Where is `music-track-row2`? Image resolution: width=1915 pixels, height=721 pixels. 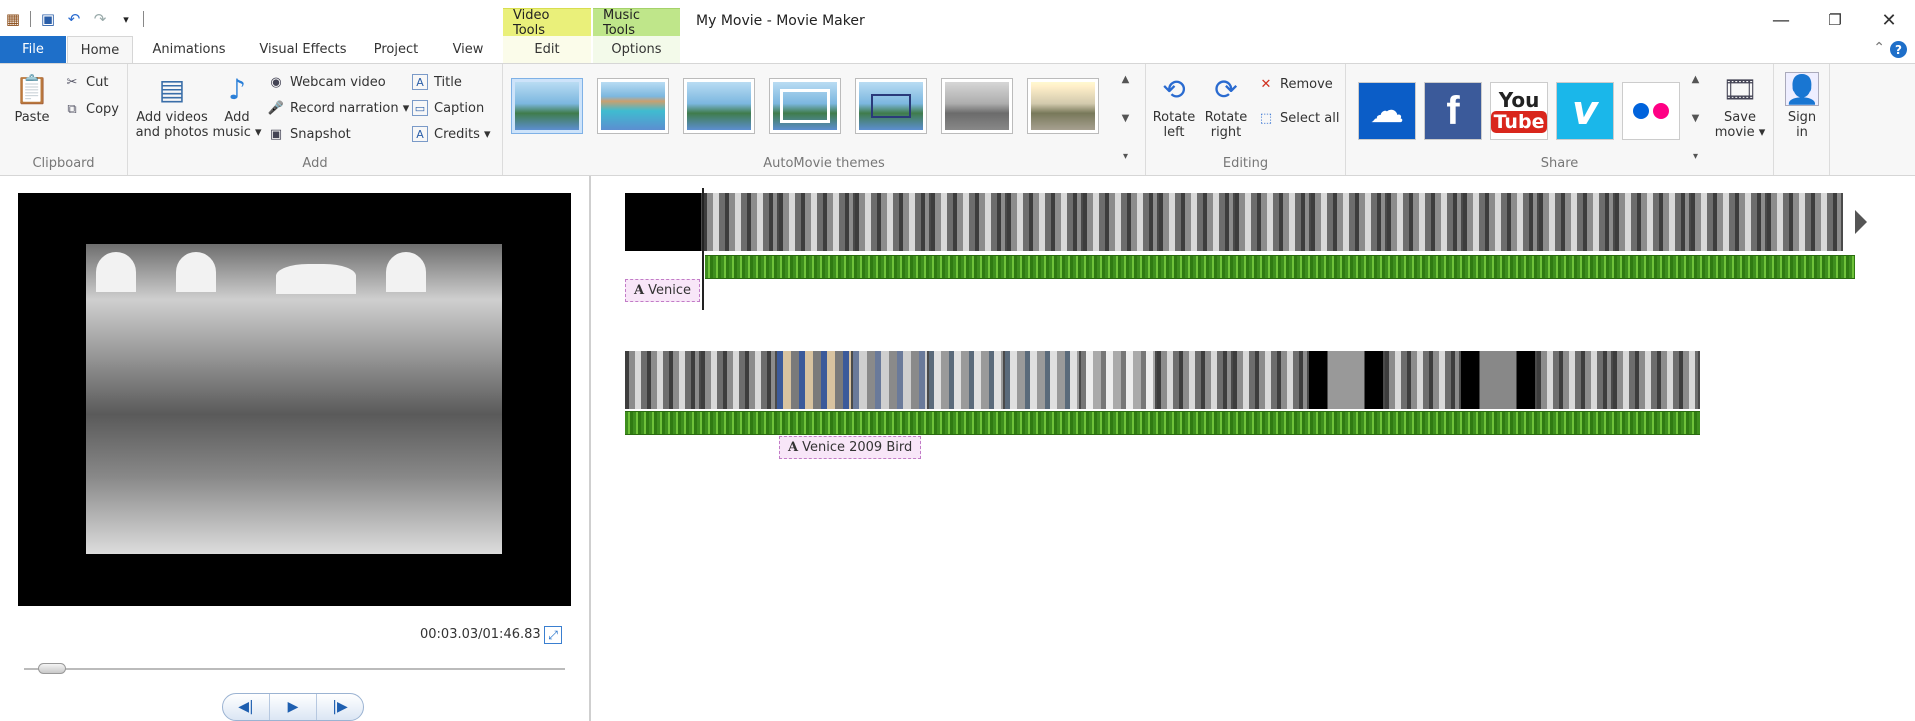
music-track-row2 is located at coordinates (1162, 423).